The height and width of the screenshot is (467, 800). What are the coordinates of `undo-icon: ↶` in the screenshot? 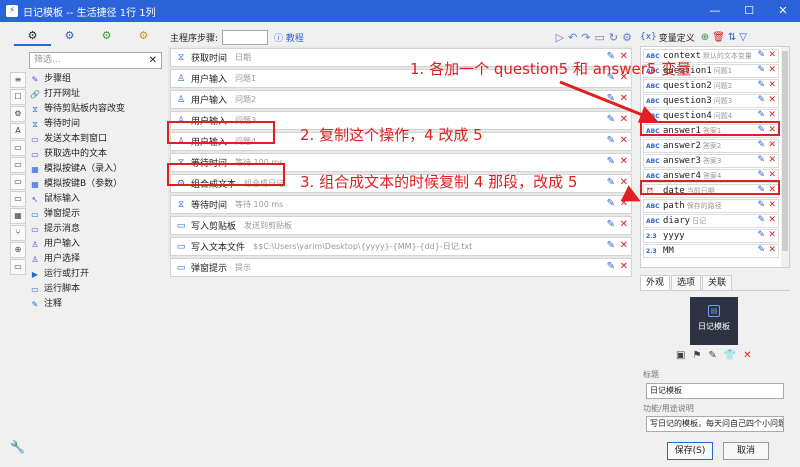 It's located at (572, 37).